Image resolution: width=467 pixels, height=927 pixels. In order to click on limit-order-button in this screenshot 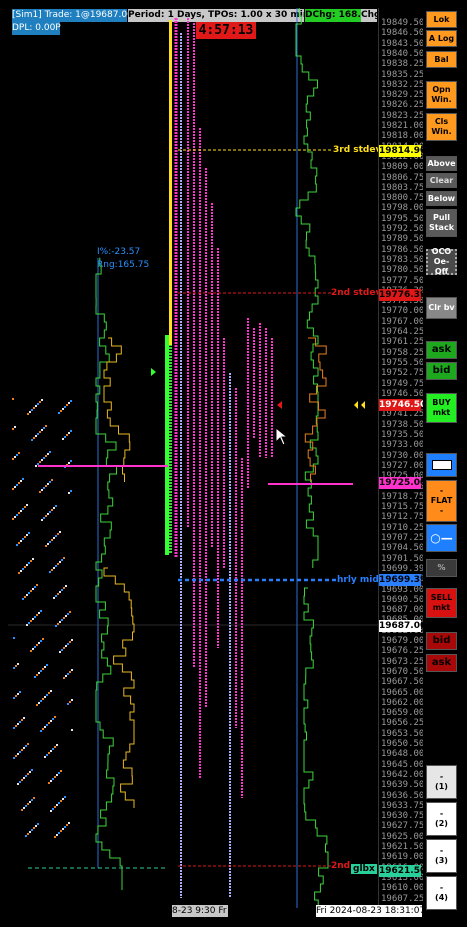, I will do `click(441, 465)`.